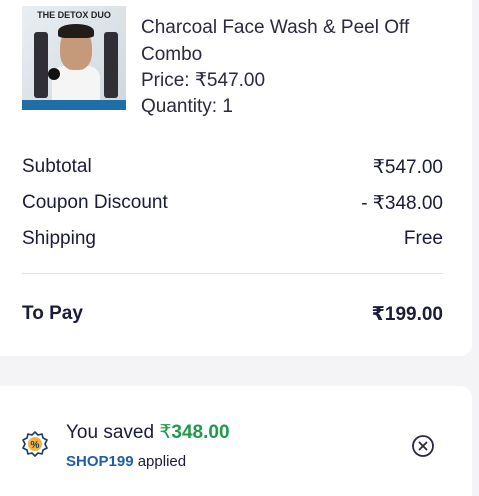  Describe the element at coordinates (232, 239) in the screenshot. I see `shipping-row: Shipping Free` at that location.